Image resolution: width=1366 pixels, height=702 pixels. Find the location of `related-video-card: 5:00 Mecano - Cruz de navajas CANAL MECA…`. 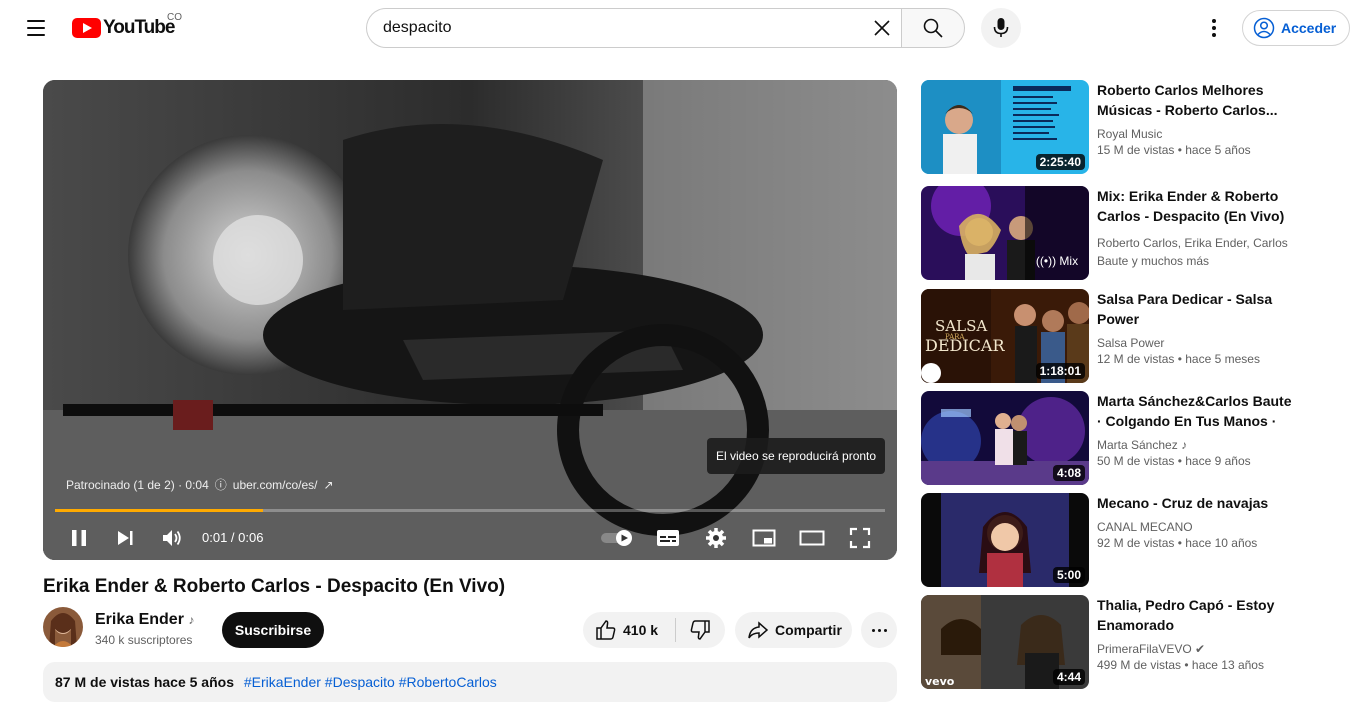

related-video-card: 5:00 Mecano - Cruz de navajas CANAL MECA… is located at coordinates (1111, 540).